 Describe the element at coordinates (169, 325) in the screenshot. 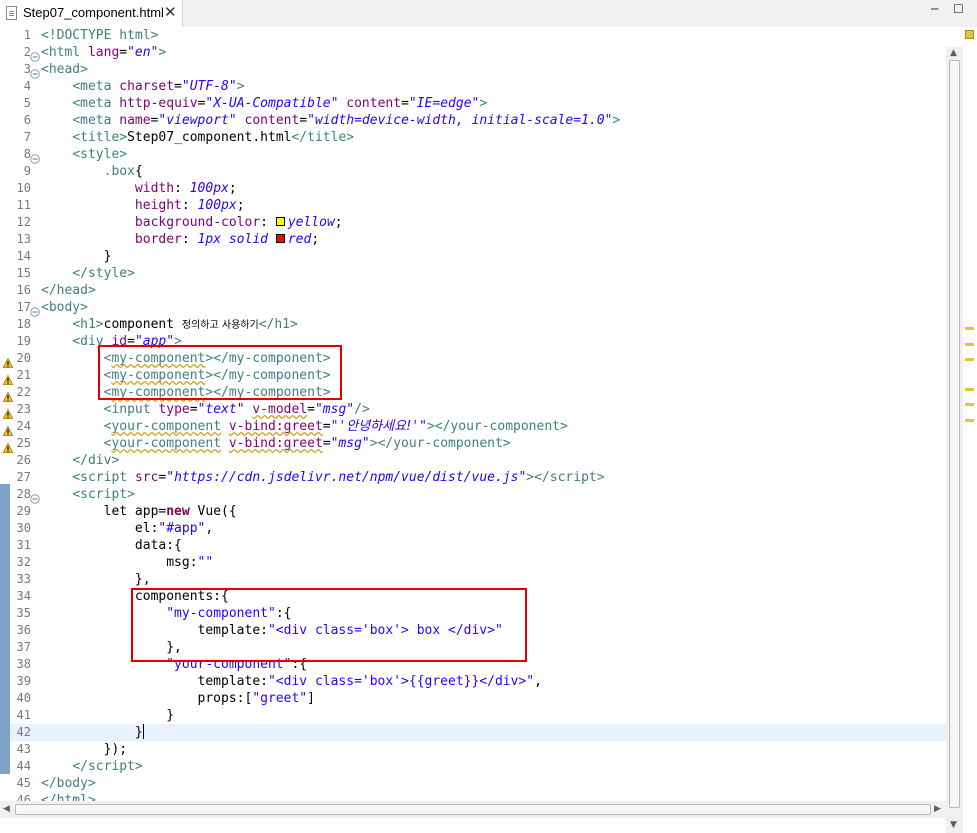

I see `code-text: <h1>component 정의하고 사용하기</h1>` at that location.